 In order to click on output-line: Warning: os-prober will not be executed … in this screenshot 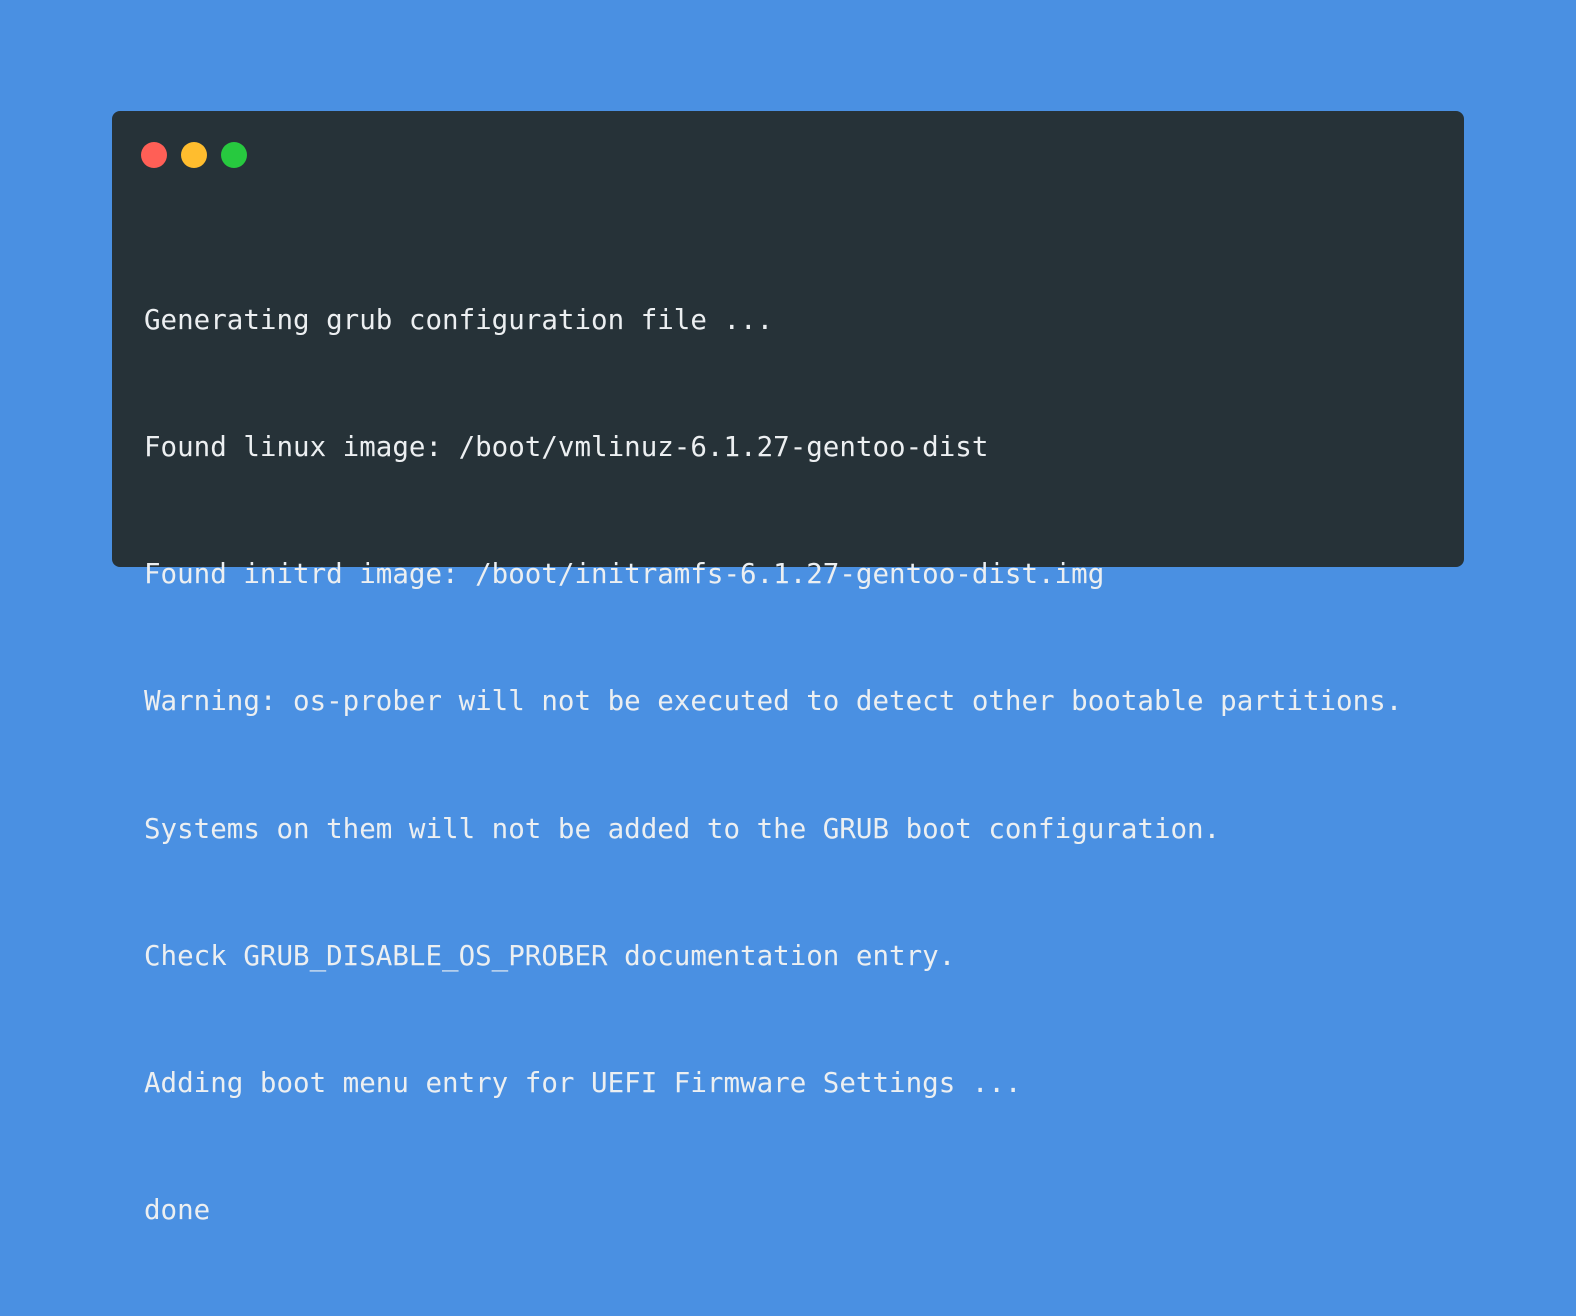, I will do `click(773, 701)`.